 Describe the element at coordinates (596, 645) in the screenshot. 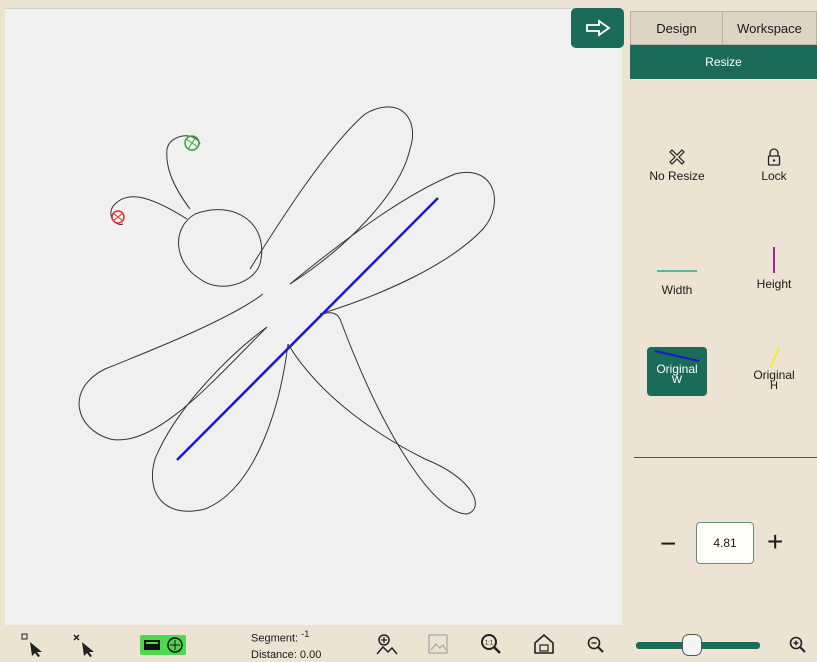

I see `zoom-out-icon` at that location.